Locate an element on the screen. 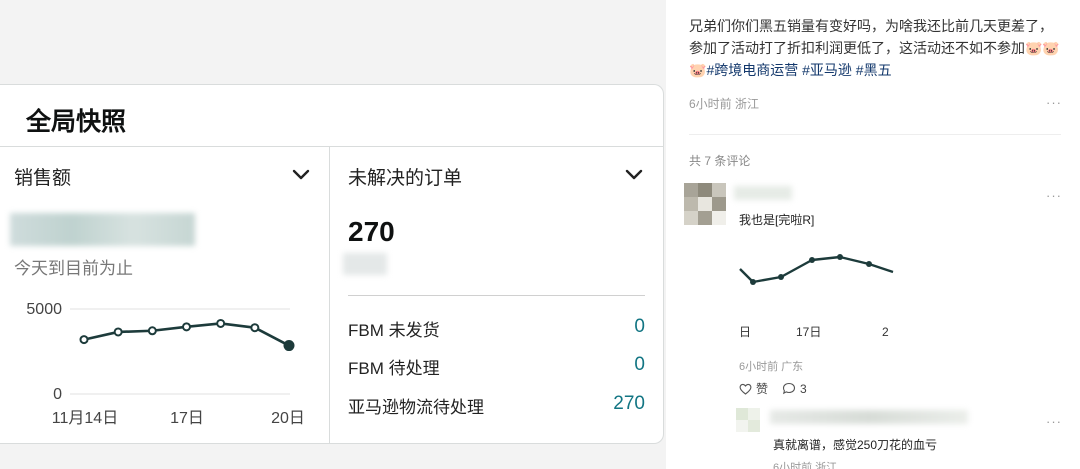  x-tick-label: 20日 is located at coordinates (288, 418).